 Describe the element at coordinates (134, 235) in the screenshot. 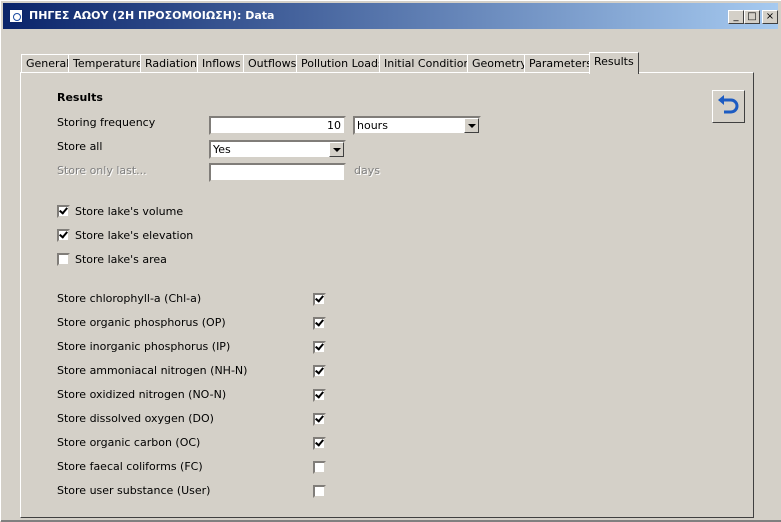

I see `lake-elevation-label: Store lake's elevation` at that location.